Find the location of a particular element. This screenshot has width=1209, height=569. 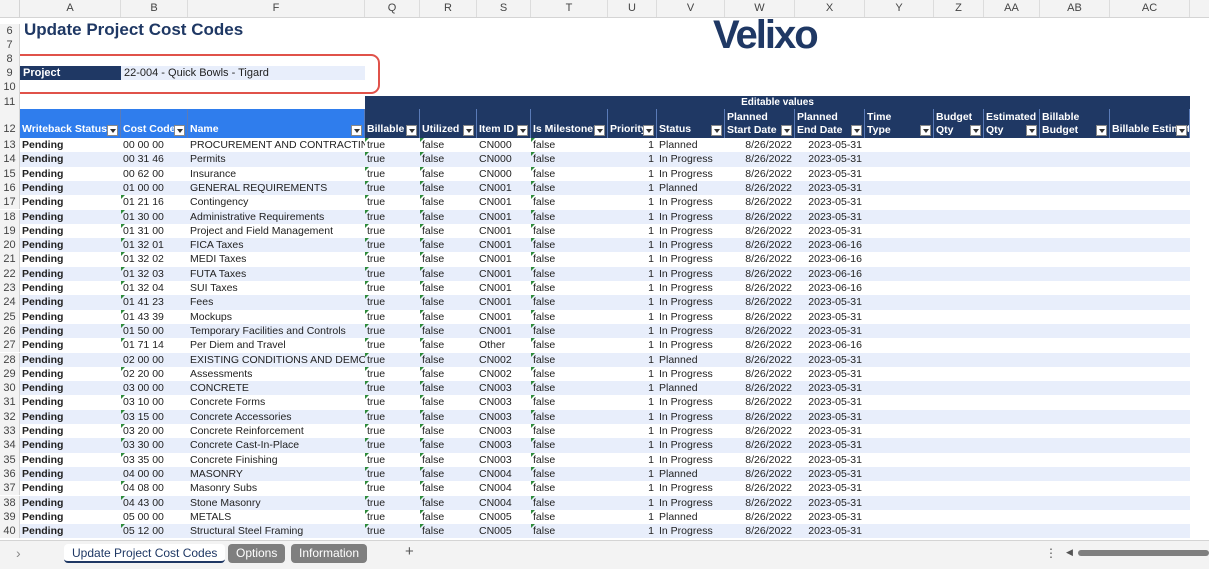

row-header: 11 is located at coordinates (10, 102).